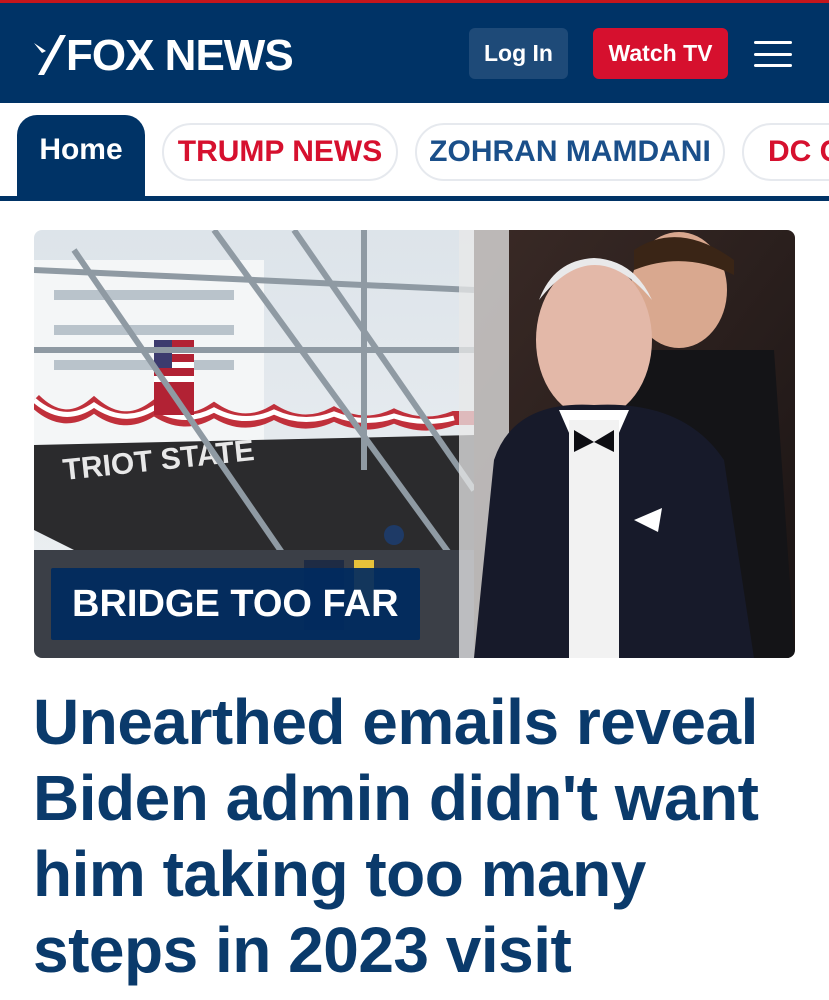 The height and width of the screenshot is (1000, 829). What do you see at coordinates (660, 53) in the screenshot?
I see `watch-tv-button: Watch TV` at bounding box center [660, 53].